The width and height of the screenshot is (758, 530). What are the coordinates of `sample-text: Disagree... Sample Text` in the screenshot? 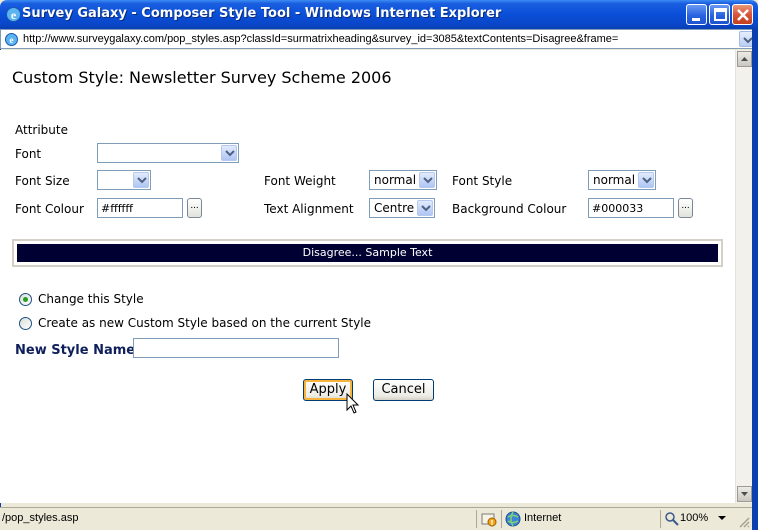 It's located at (367, 253).